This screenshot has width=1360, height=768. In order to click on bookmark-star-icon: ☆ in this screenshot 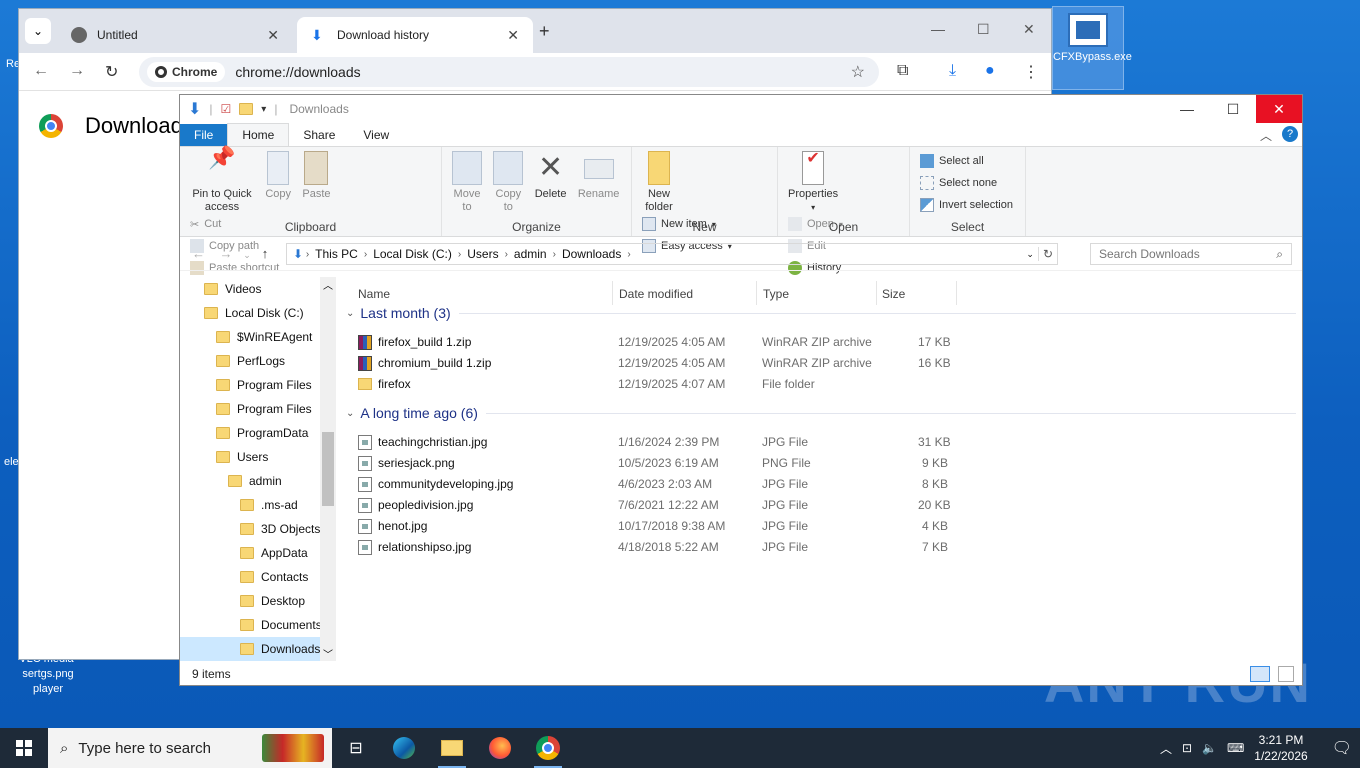, I will do `click(858, 72)`.